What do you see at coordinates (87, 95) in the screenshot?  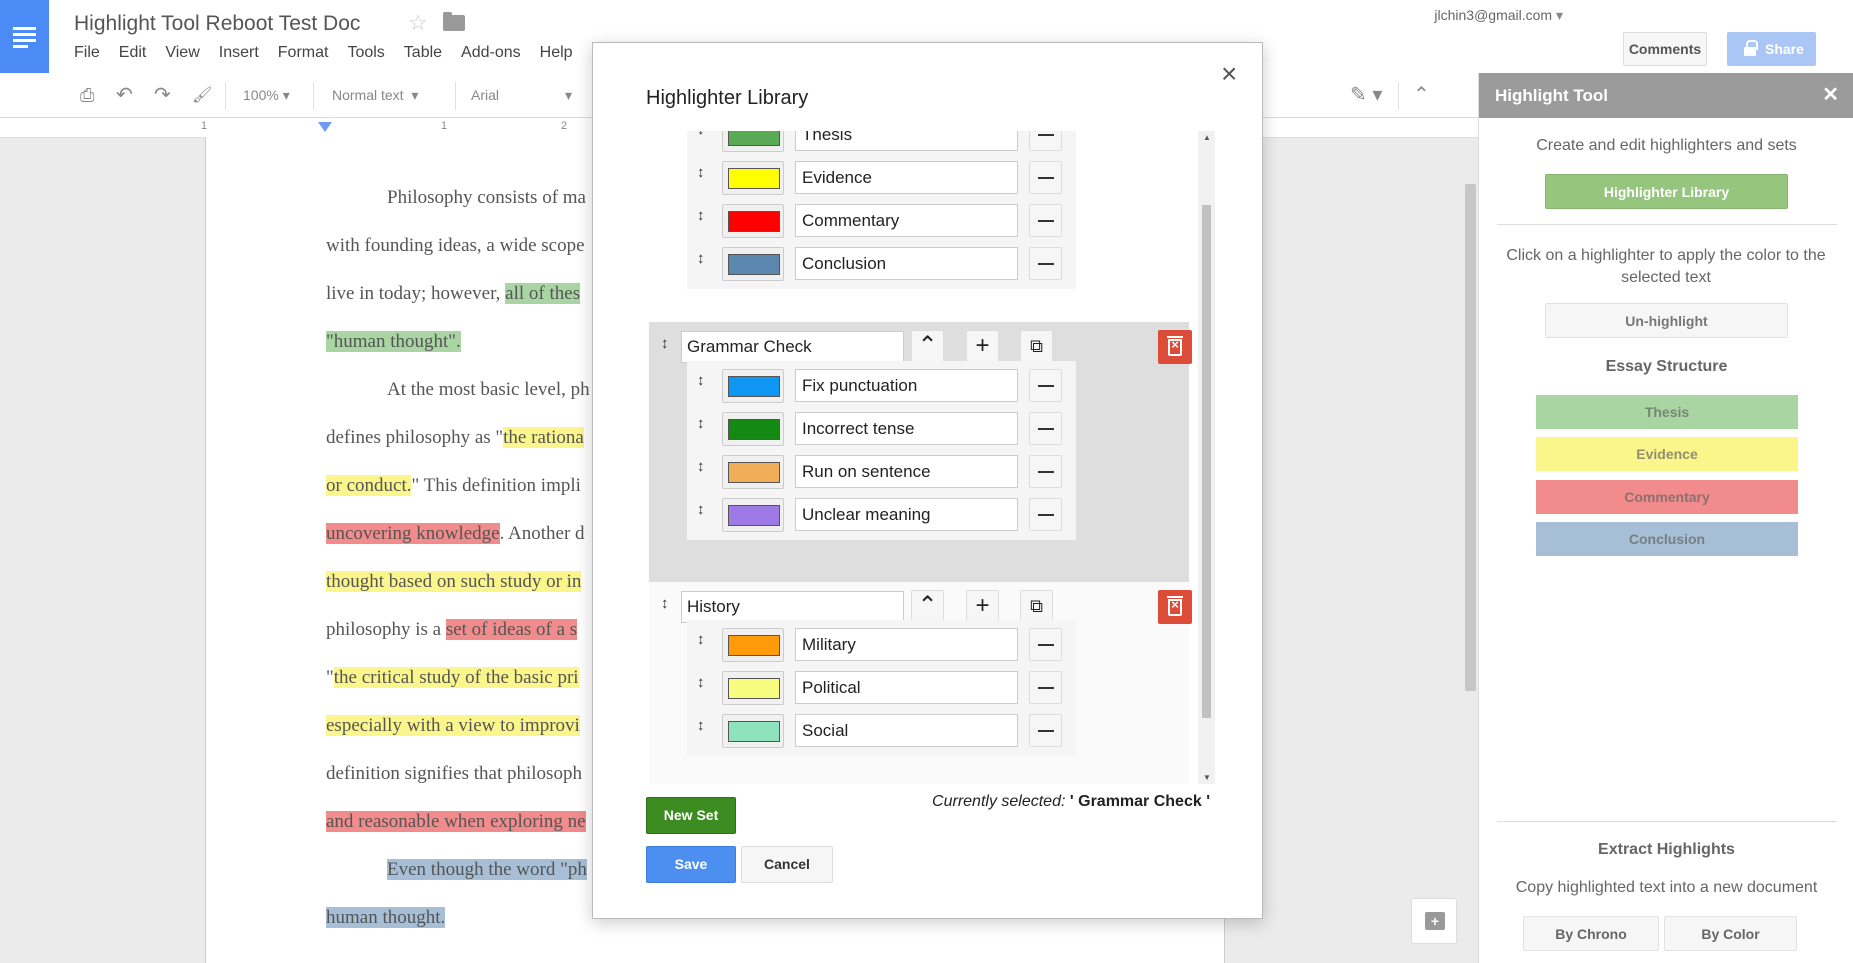 I see `print-icon: ⎙` at bounding box center [87, 95].